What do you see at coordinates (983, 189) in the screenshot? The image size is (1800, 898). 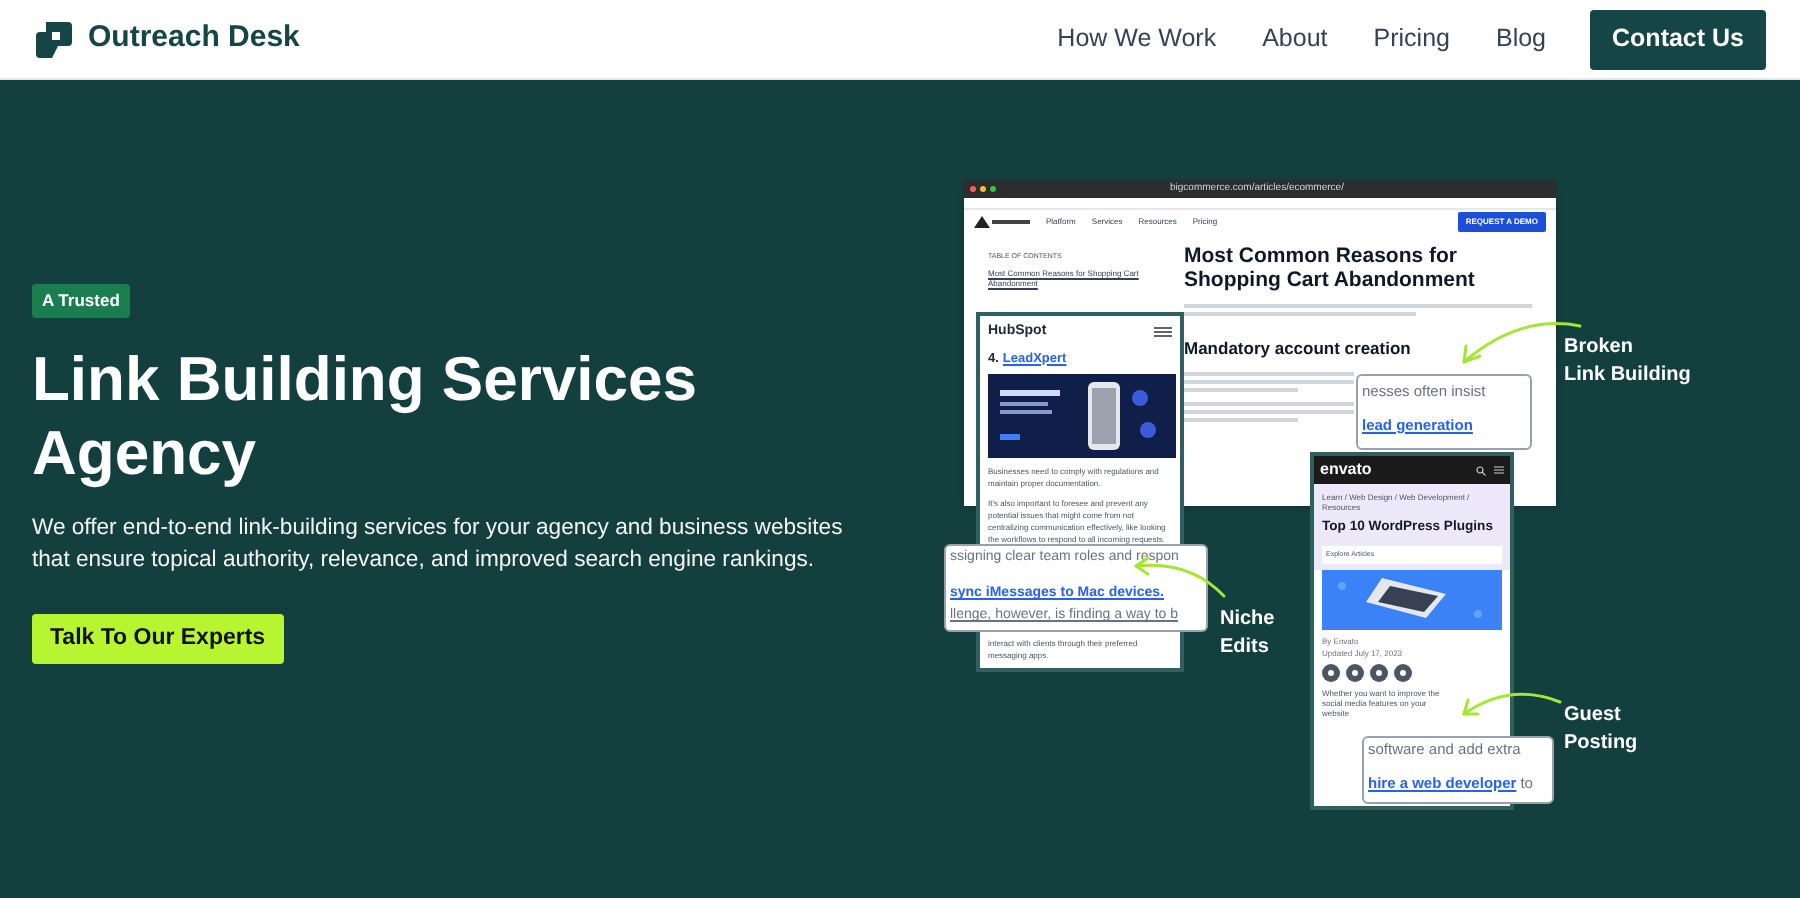 I see `window-controls-icon` at bounding box center [983, 189].